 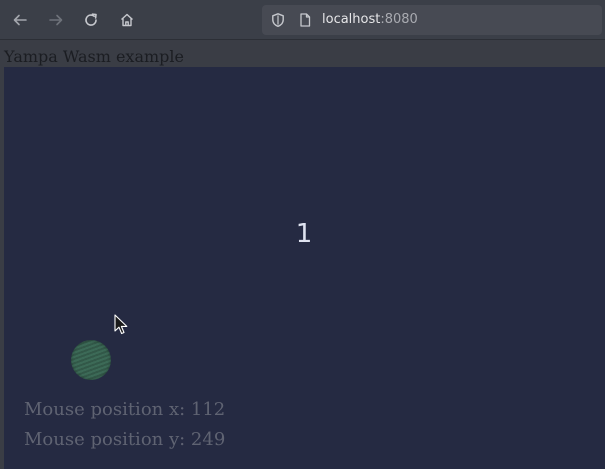 What do you see at coordinates (121, 324) in the screenshot?
I see `mouse-cursor-icon` at bounding box center [121, 324].